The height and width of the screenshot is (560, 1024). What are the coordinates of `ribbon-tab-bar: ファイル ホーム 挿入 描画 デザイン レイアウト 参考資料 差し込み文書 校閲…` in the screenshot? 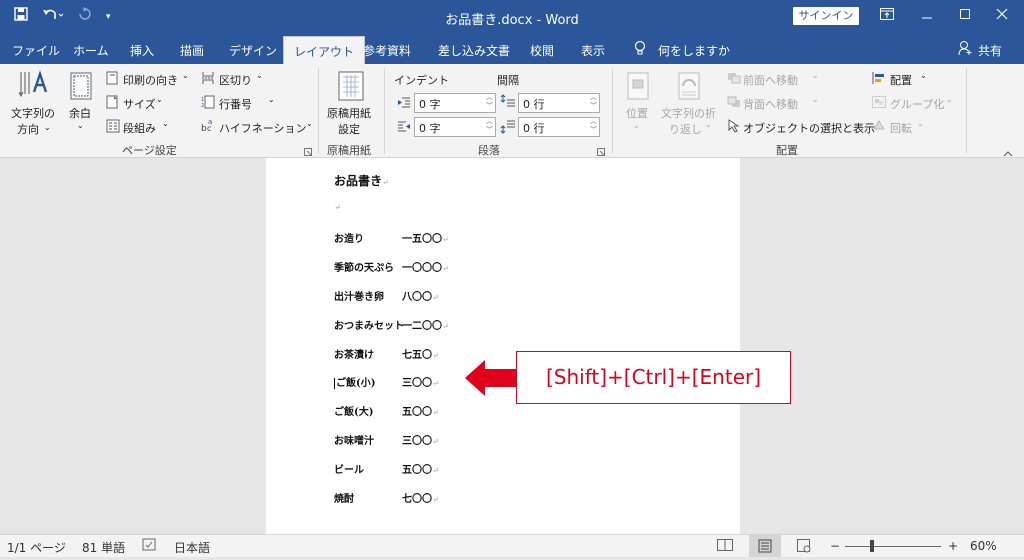 It's located at (512, 49).